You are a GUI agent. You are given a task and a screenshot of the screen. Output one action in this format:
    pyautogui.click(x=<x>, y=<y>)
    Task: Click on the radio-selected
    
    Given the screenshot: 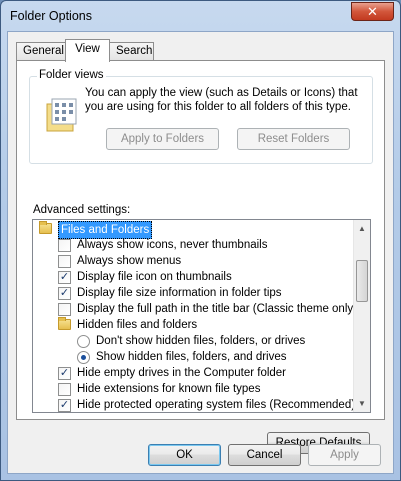 What is the action you would take?
    pyautogui.click(x=83, y=357)
    